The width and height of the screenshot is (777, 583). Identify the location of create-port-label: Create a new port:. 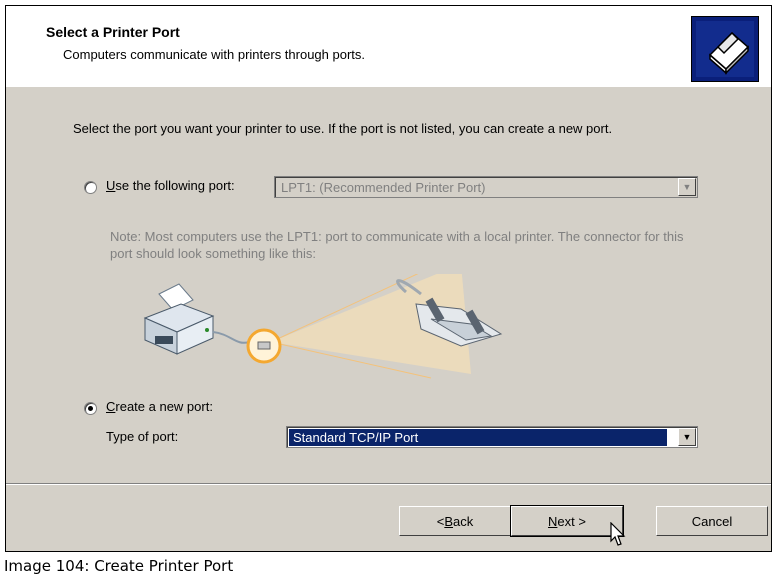
(159, 406).